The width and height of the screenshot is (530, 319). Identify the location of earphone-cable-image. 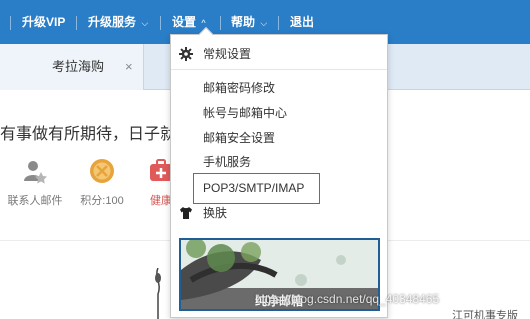
(158, 293).